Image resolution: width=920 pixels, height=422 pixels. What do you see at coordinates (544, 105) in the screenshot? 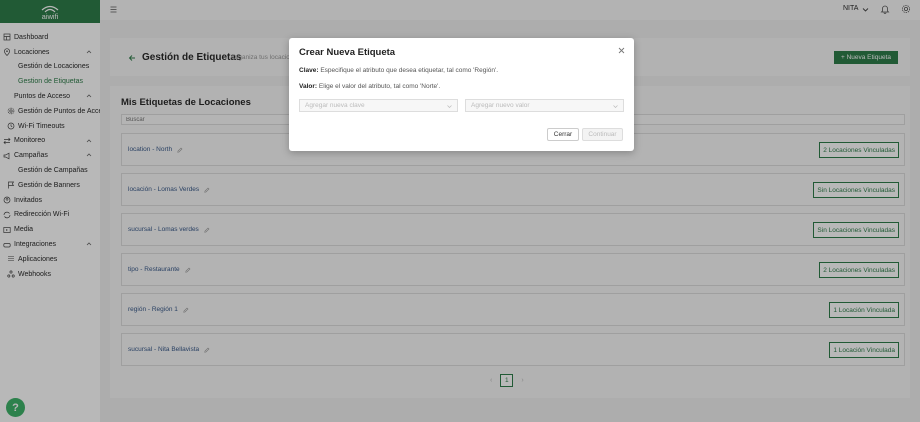
I see `value-select: Agregar nuevo valor` at bounding box center [544, 105].